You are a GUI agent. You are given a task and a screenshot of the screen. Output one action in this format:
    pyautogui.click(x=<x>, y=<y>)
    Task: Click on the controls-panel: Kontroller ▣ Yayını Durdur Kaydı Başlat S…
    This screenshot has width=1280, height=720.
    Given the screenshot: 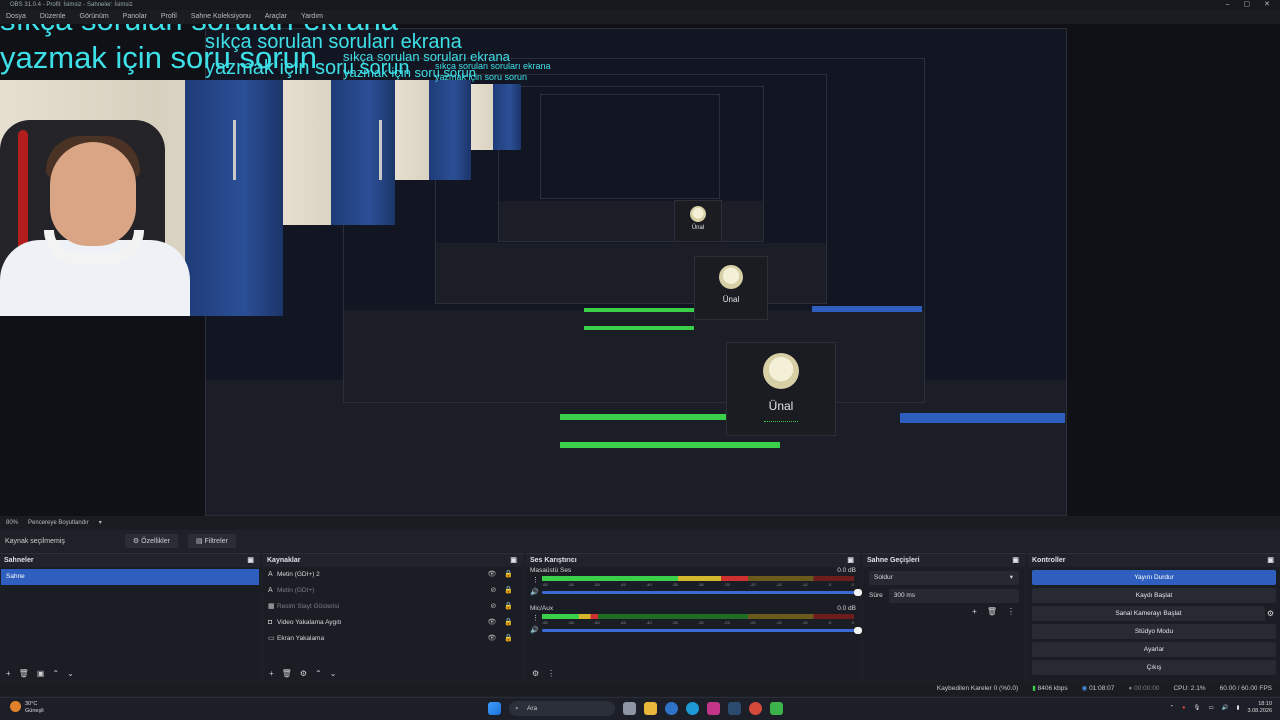 What is the action you would take?
    pyautogui.click(x=1154, y=617)
    